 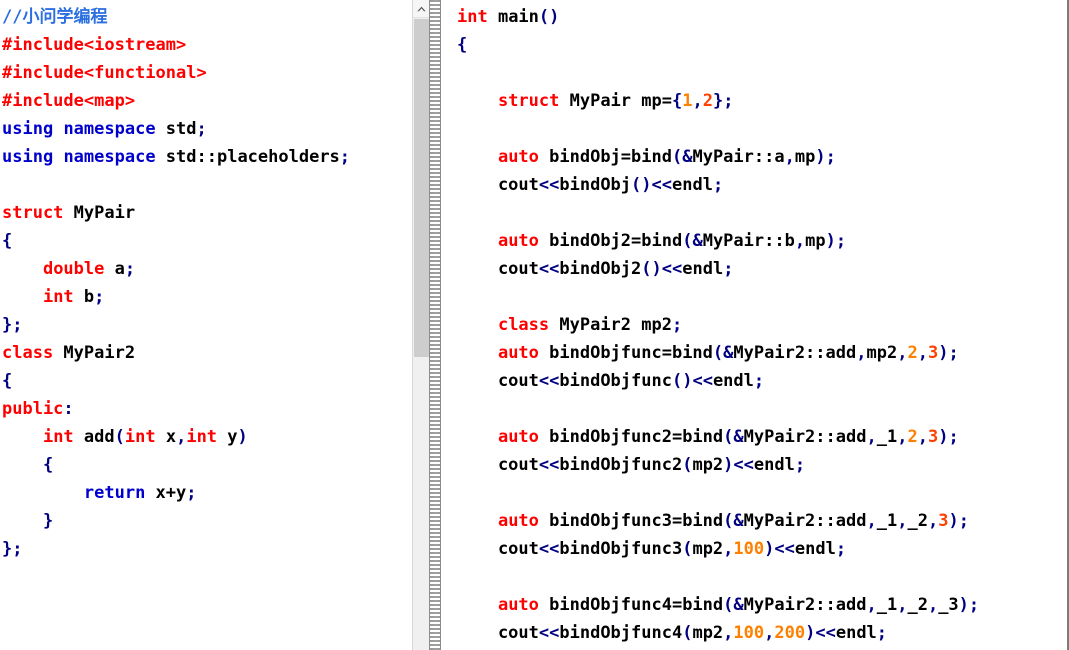 I want to click on left-pane-vertical-scrollbar, so click(x=420, y=325).